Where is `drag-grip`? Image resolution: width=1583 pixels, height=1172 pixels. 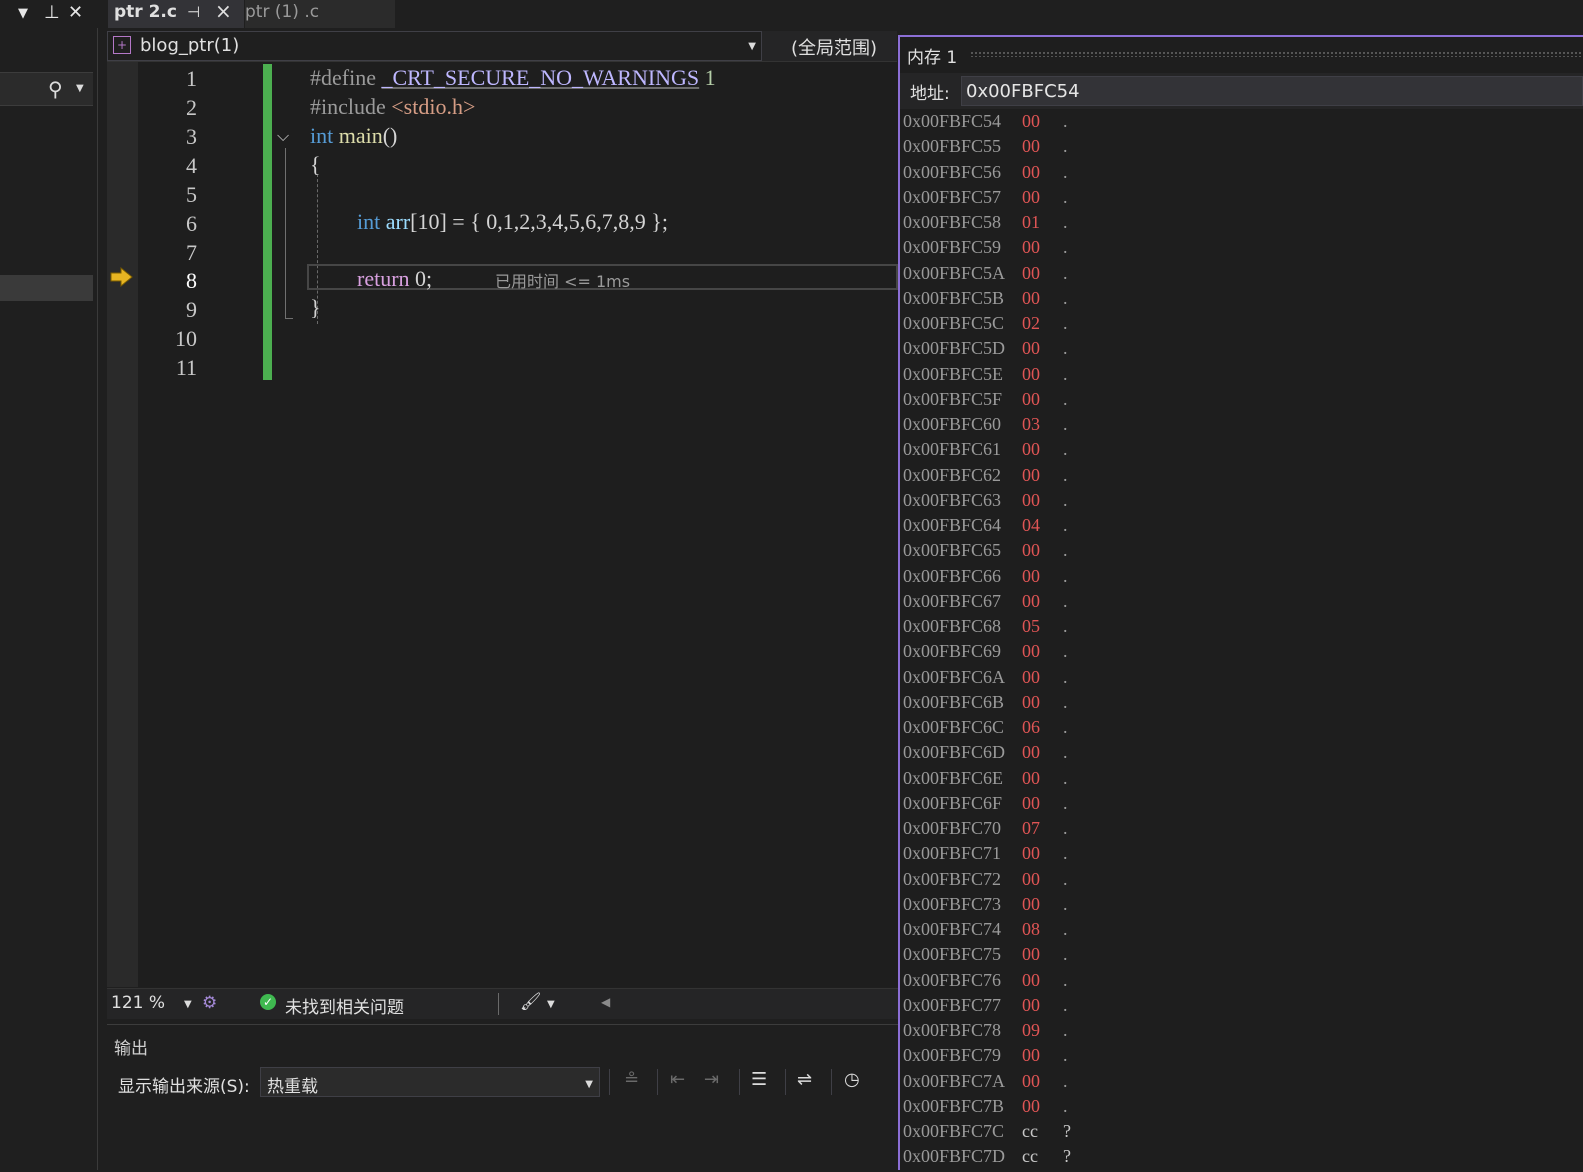 drag-grip is located at coordinates (1276, 54).